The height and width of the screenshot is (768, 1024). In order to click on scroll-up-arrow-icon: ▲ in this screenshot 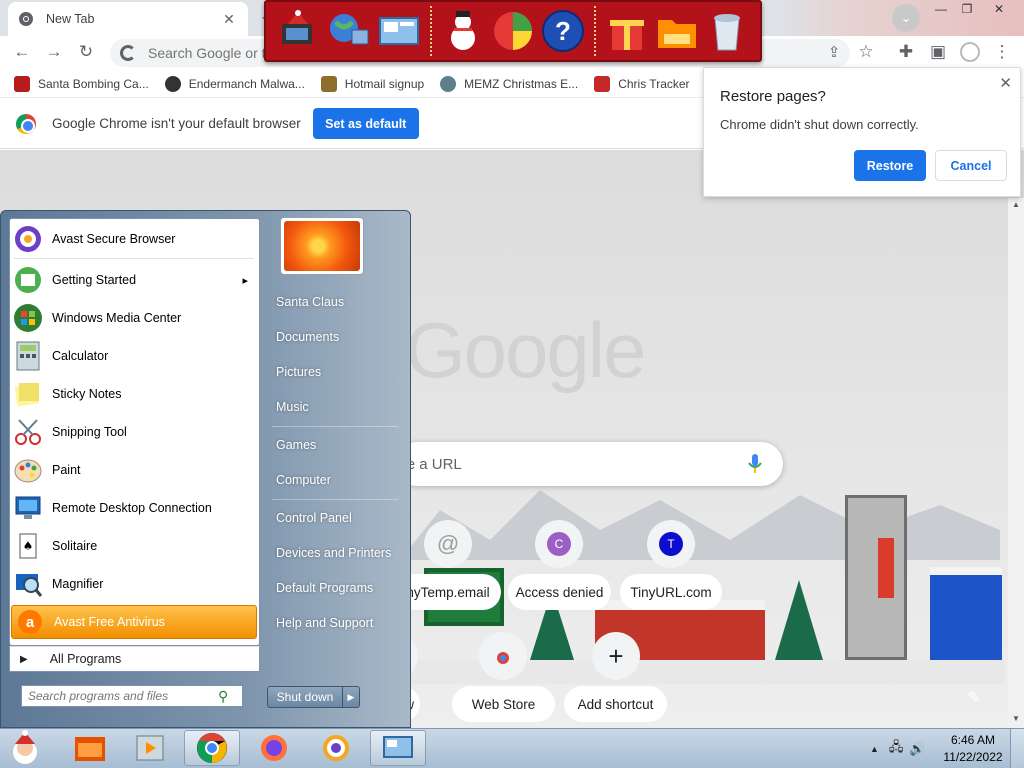, I will do `click(1016, 204)`.